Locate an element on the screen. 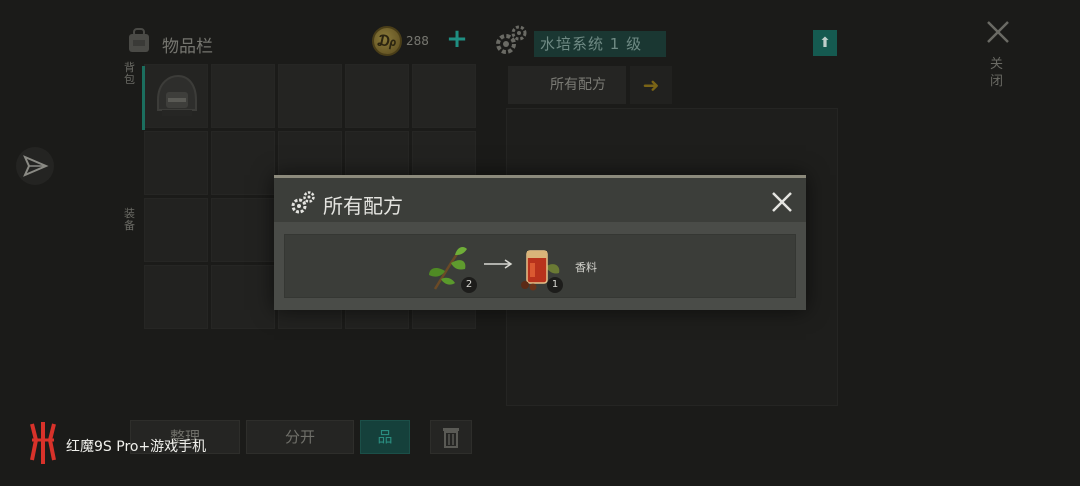 The image size is (1080, 486). product-quantity: 1 is located at coordinates (555, 285).